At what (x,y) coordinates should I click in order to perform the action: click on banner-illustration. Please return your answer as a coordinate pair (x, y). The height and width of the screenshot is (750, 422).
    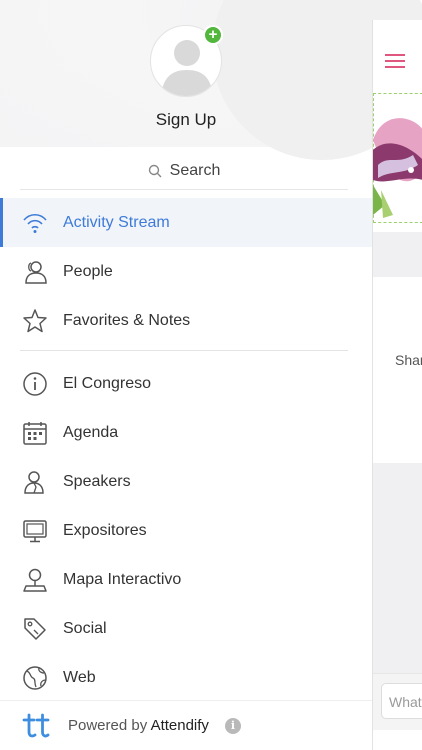
    Looking at the image, I should click on (397, 168).